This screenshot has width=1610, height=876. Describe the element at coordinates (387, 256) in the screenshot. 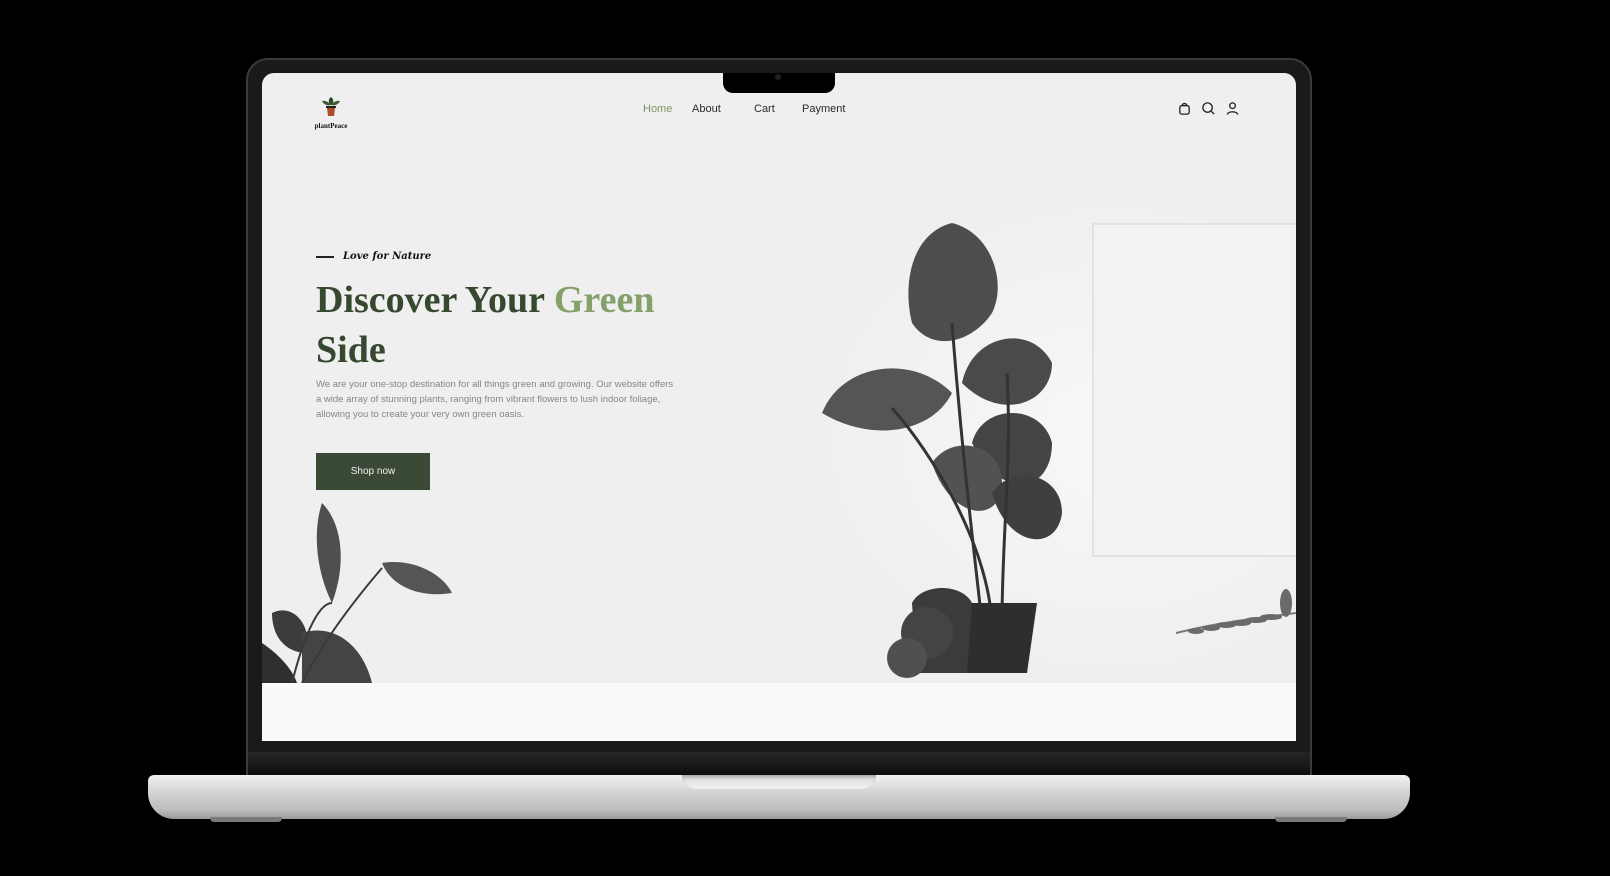

I see `tagline-text: Love for Nature` at that location.